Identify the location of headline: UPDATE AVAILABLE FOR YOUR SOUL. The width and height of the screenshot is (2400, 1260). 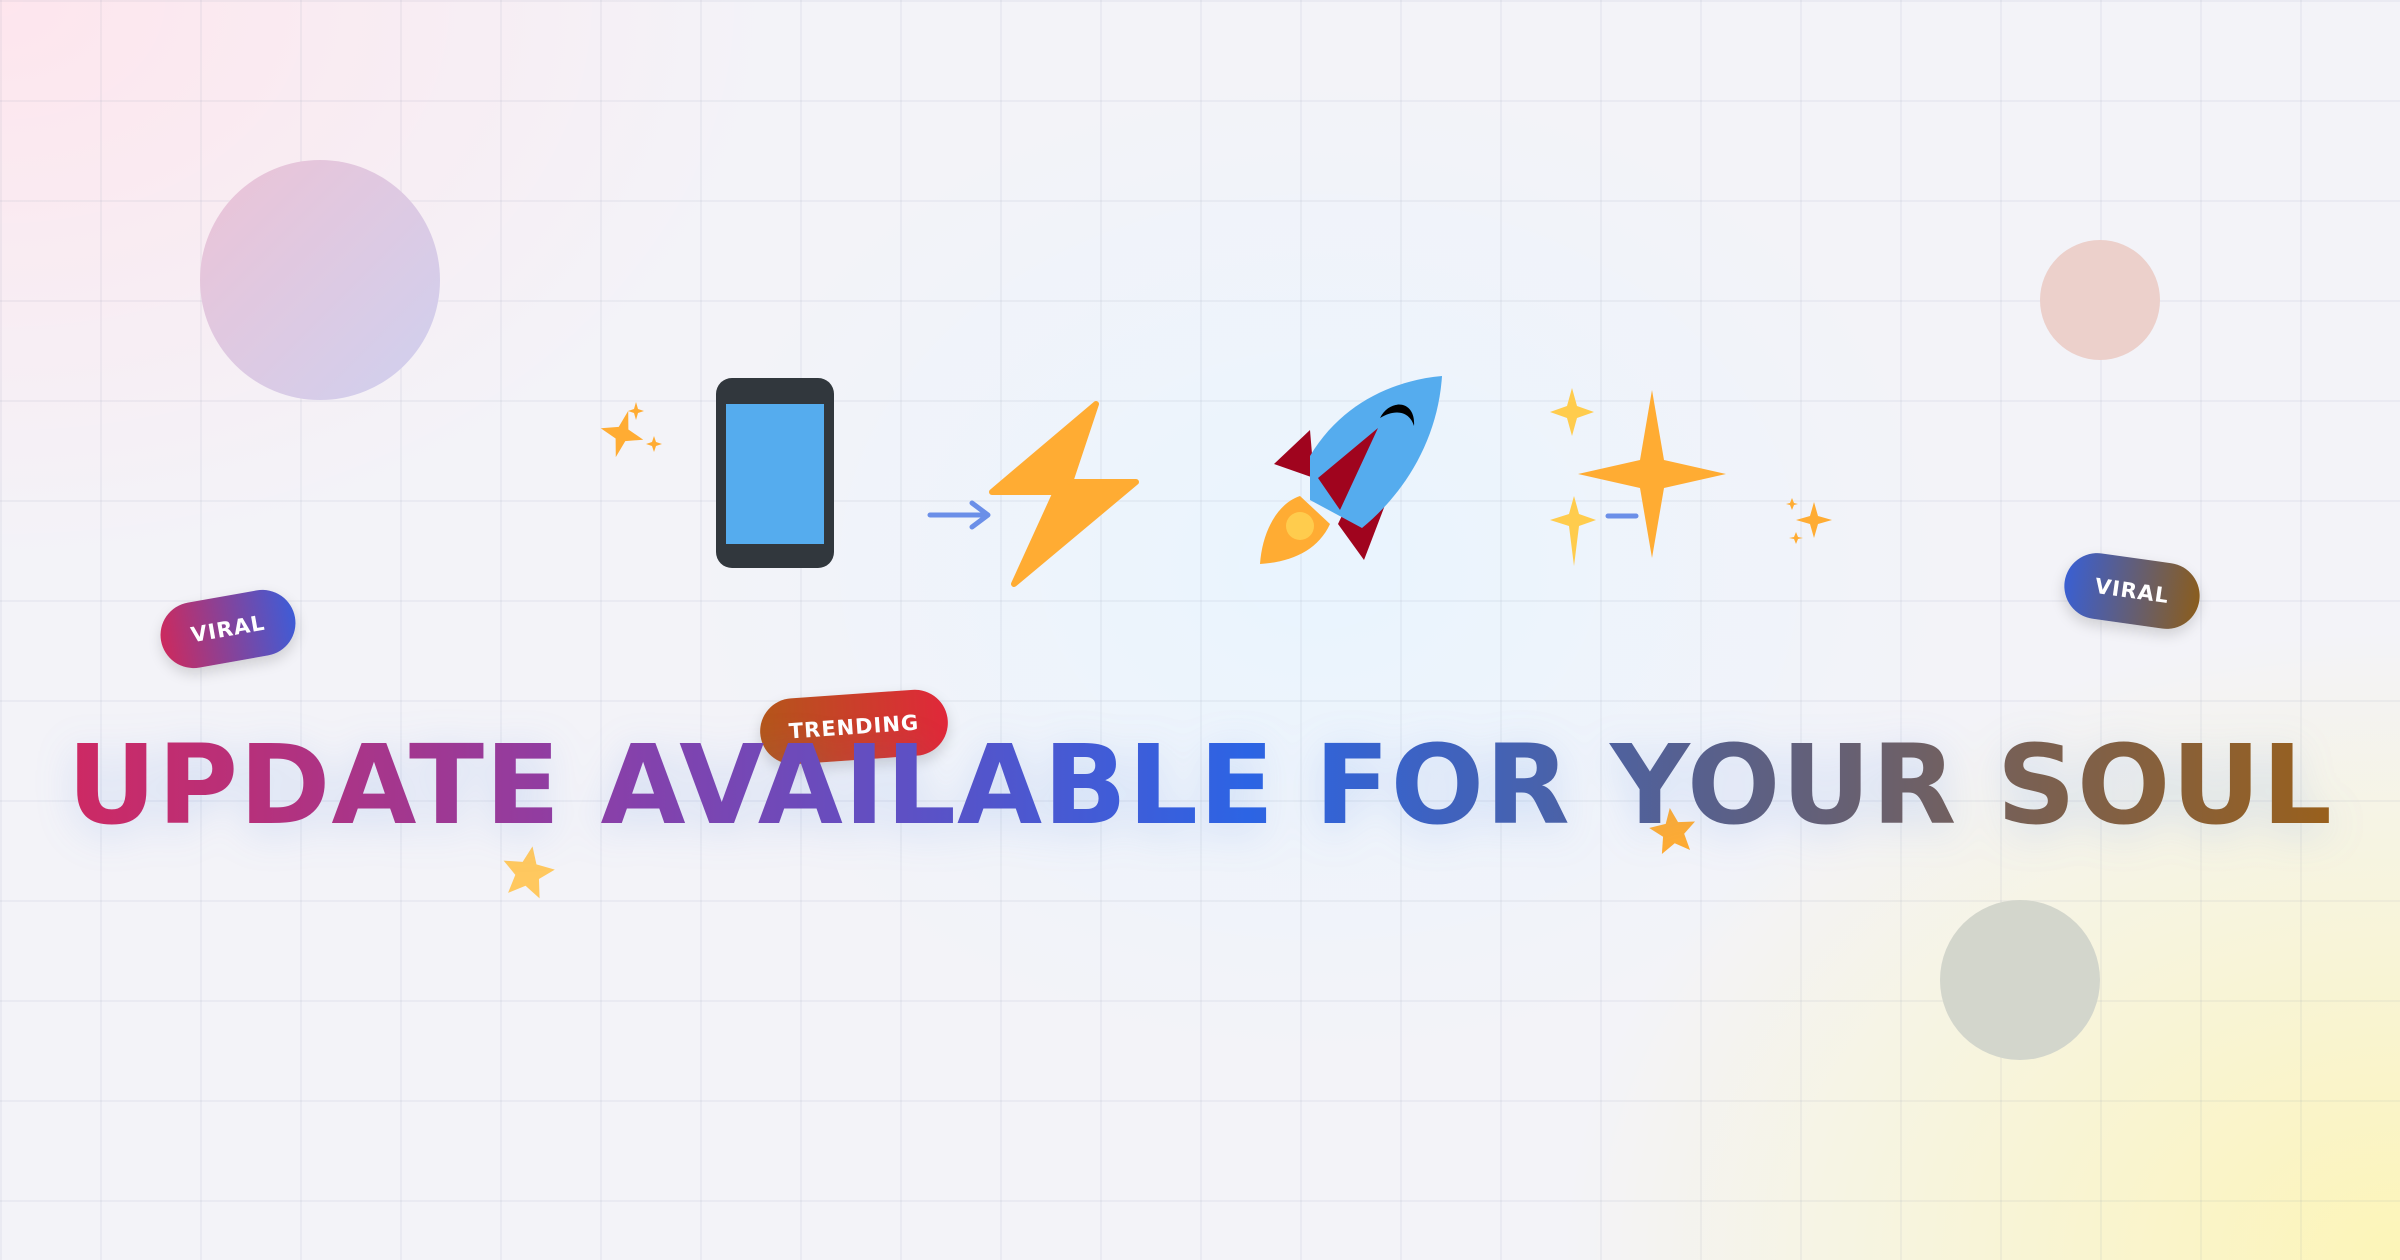
(1200, 785).